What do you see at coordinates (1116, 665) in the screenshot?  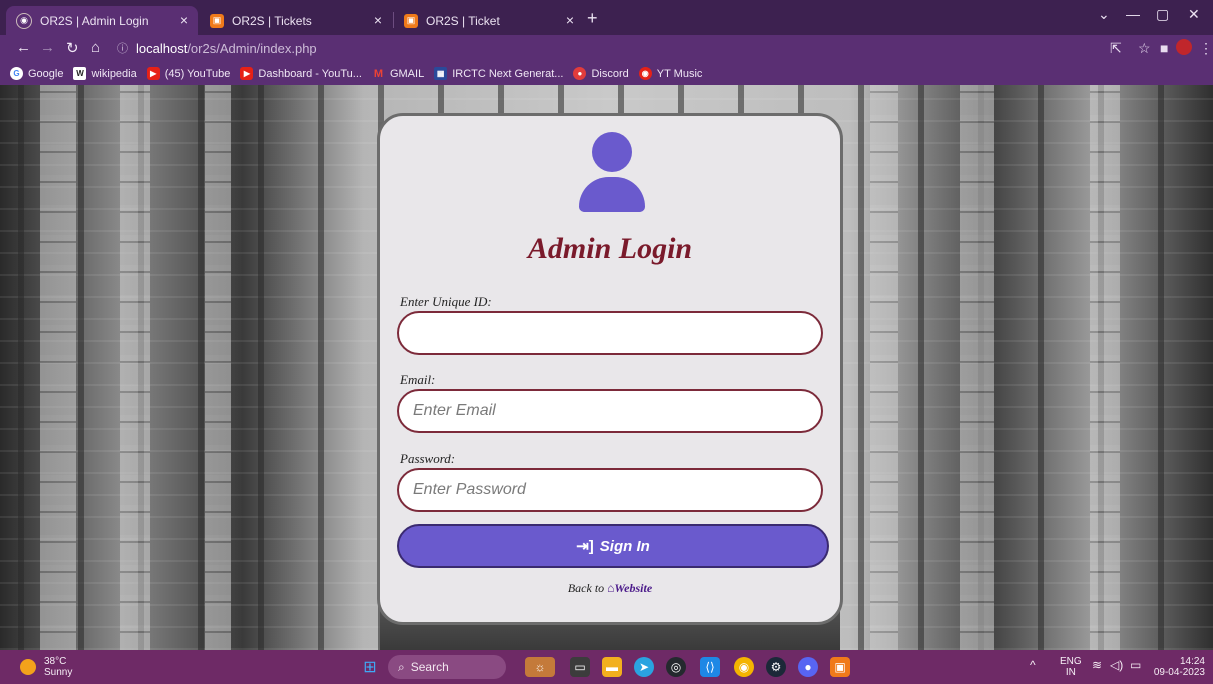 I see `volume-icon: ◁)` at bounding box center [1116, 665].